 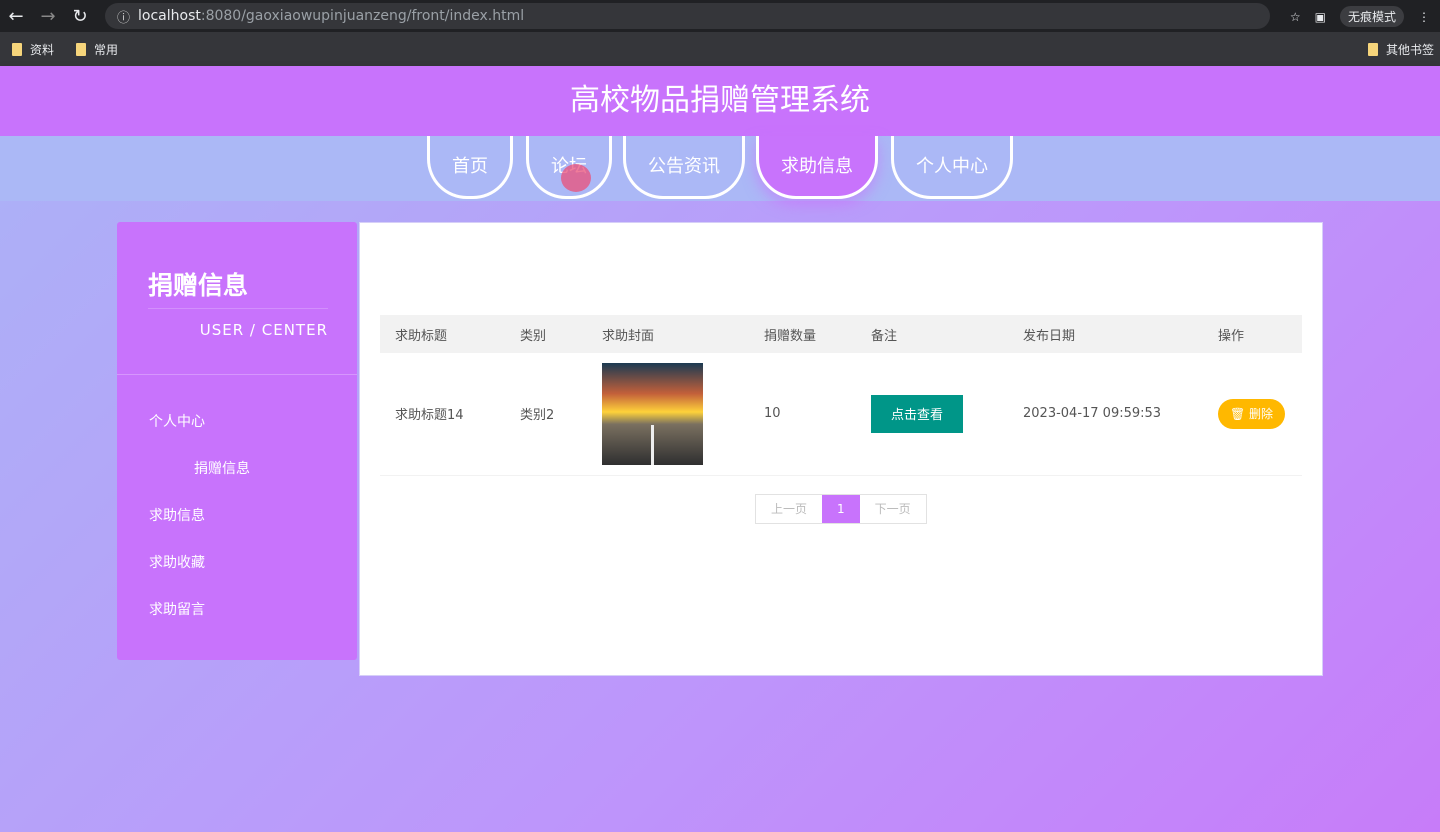 What do you see at coordinates (720, 49) in the screenshot?
I see `bookmarks-bar: 资料 常用 其他书签` at bounding box center [720, 49].